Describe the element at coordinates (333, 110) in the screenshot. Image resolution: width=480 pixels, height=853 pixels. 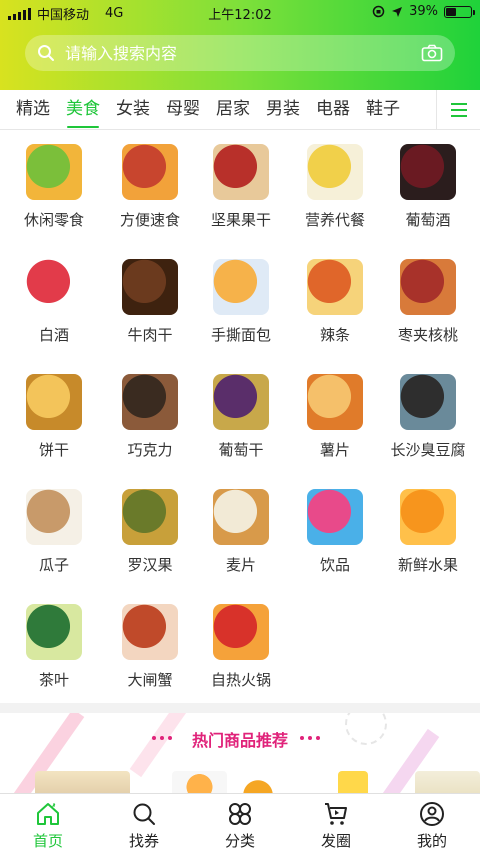
I see `tab-dianqi: 电器` at that location.